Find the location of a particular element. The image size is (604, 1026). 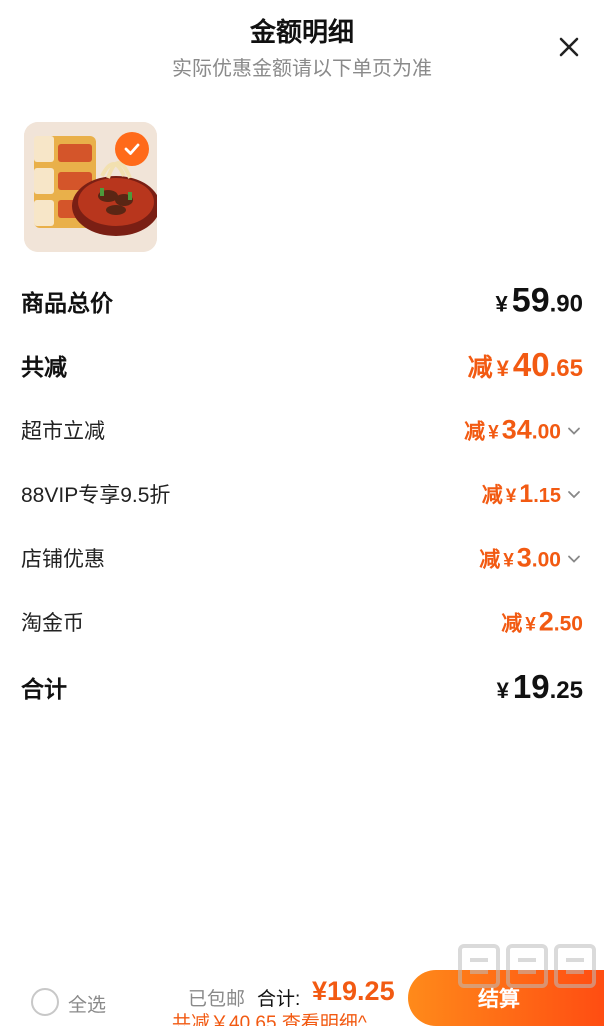

check-icon is located at coordinates (132, 149).